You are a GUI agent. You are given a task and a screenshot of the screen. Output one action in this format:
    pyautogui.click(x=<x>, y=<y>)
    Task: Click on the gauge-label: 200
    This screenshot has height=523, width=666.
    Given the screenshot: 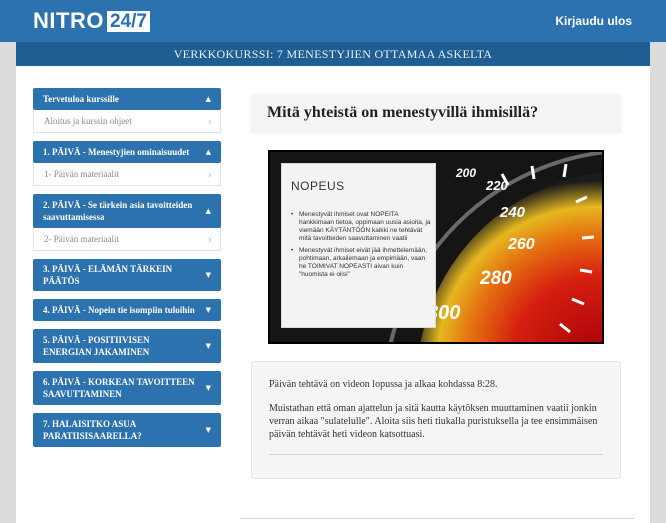 What is the action you would take?
    pyautogui.click(x=466, y=173)
    